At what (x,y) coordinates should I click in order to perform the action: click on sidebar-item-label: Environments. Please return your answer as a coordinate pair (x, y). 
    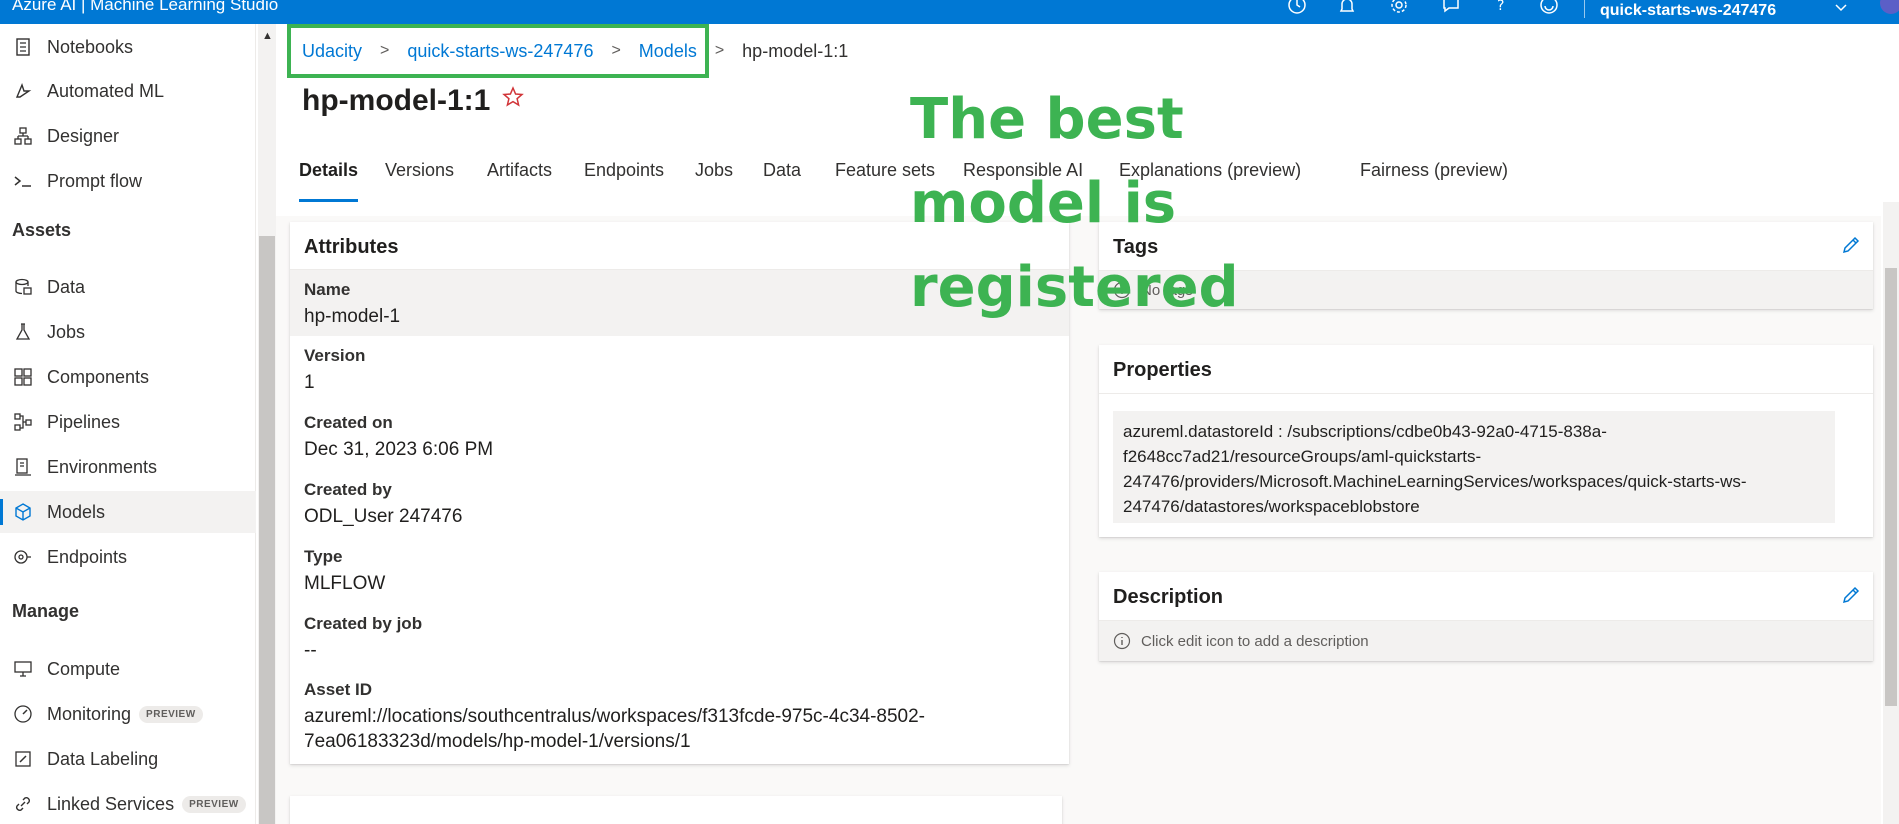
    Looking at the image, I should click on (102, 466).